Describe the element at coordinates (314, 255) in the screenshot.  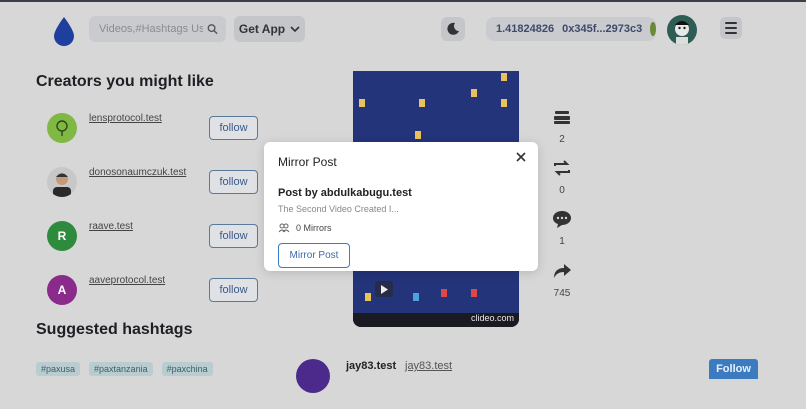
I see `mirror-post-button: Mirror Post` at that location.